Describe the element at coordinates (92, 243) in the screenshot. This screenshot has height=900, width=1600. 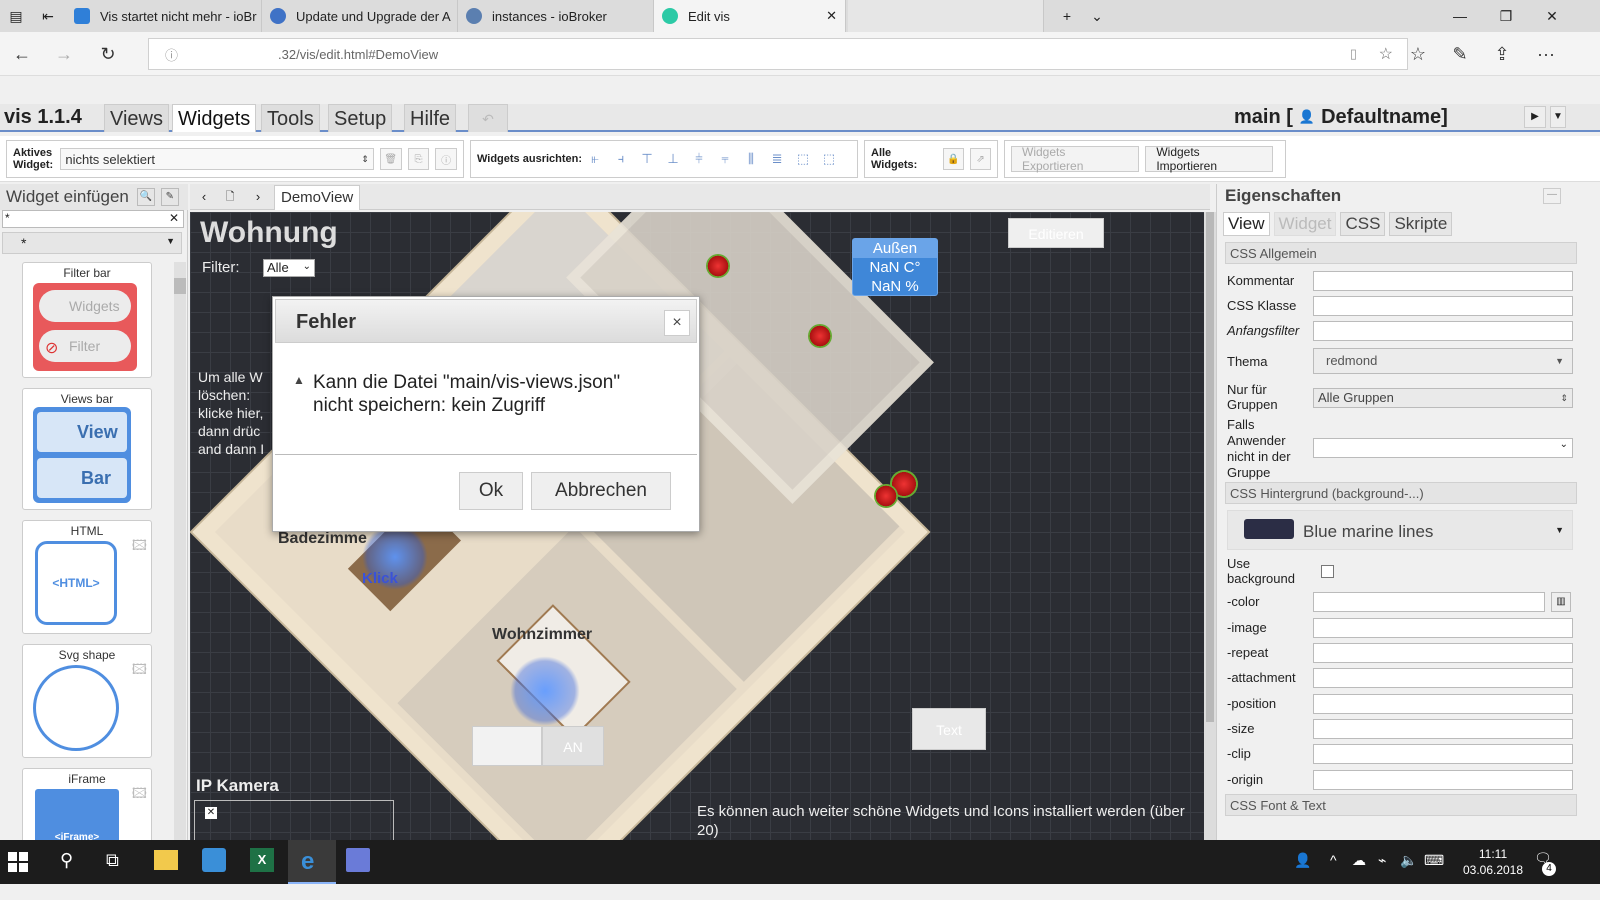
I see `widget-set-select: * ▼` at that location.